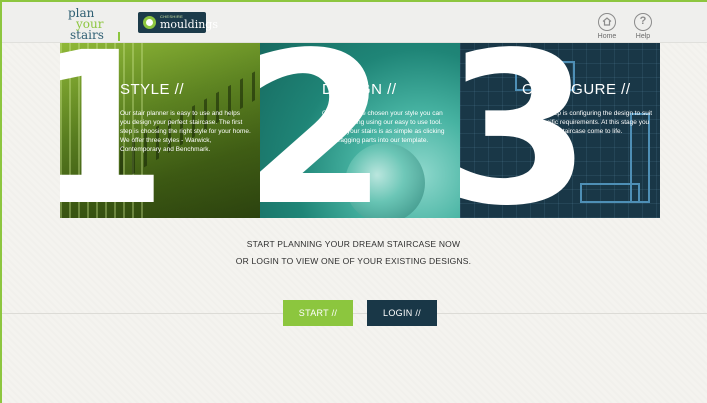 This screenshot has height=403, width=707. I want to click on help-button: ? Help, so click(643, 28).